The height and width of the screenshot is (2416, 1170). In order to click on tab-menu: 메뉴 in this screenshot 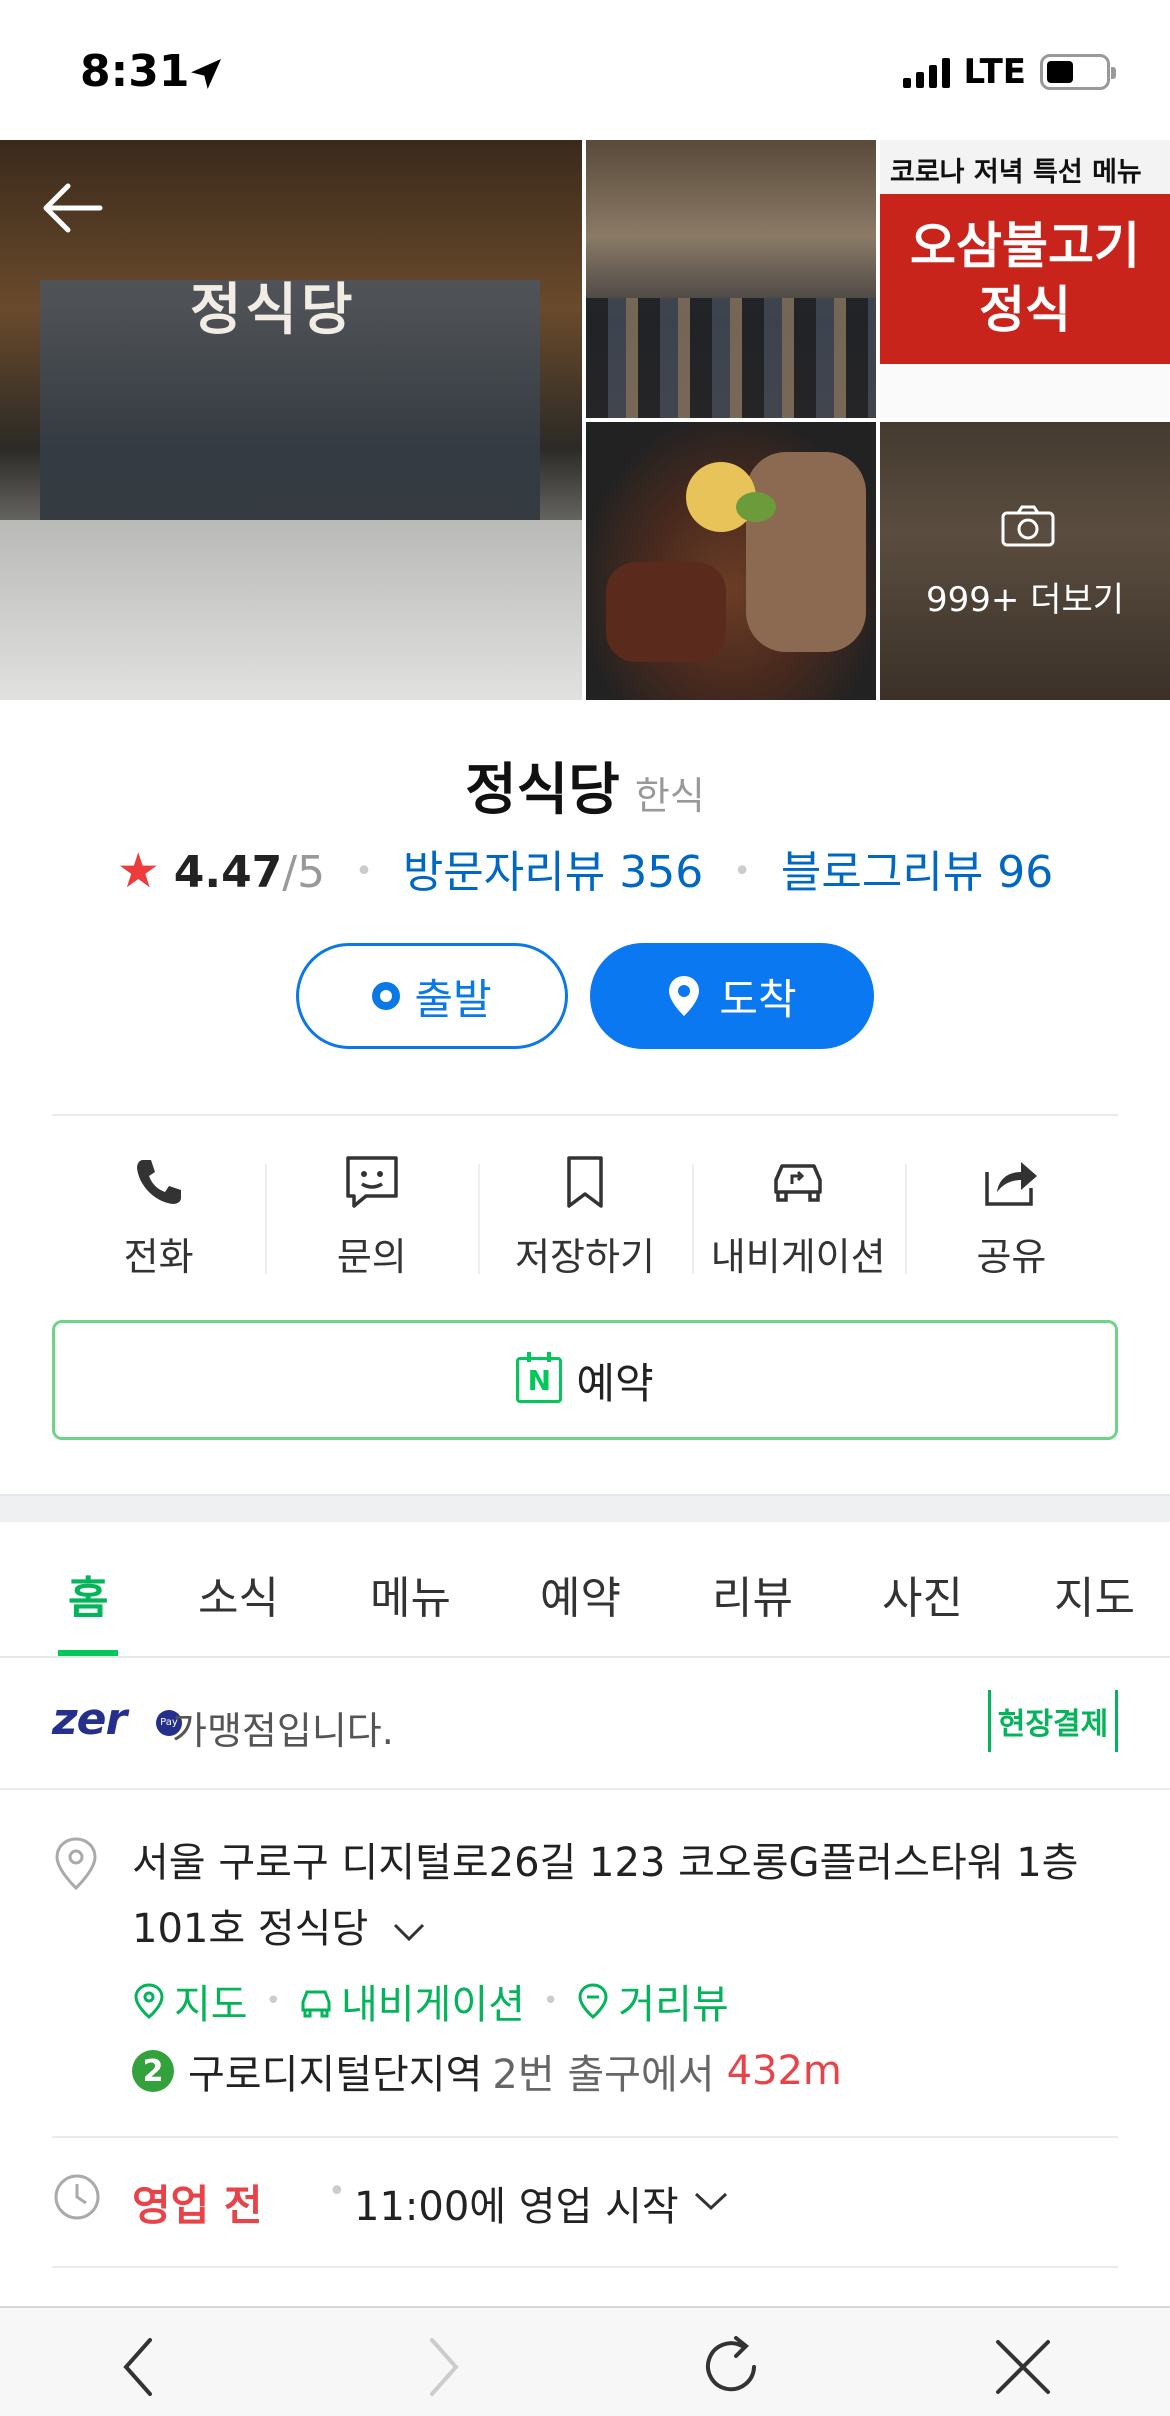, I will do `click(410, 1594)`.